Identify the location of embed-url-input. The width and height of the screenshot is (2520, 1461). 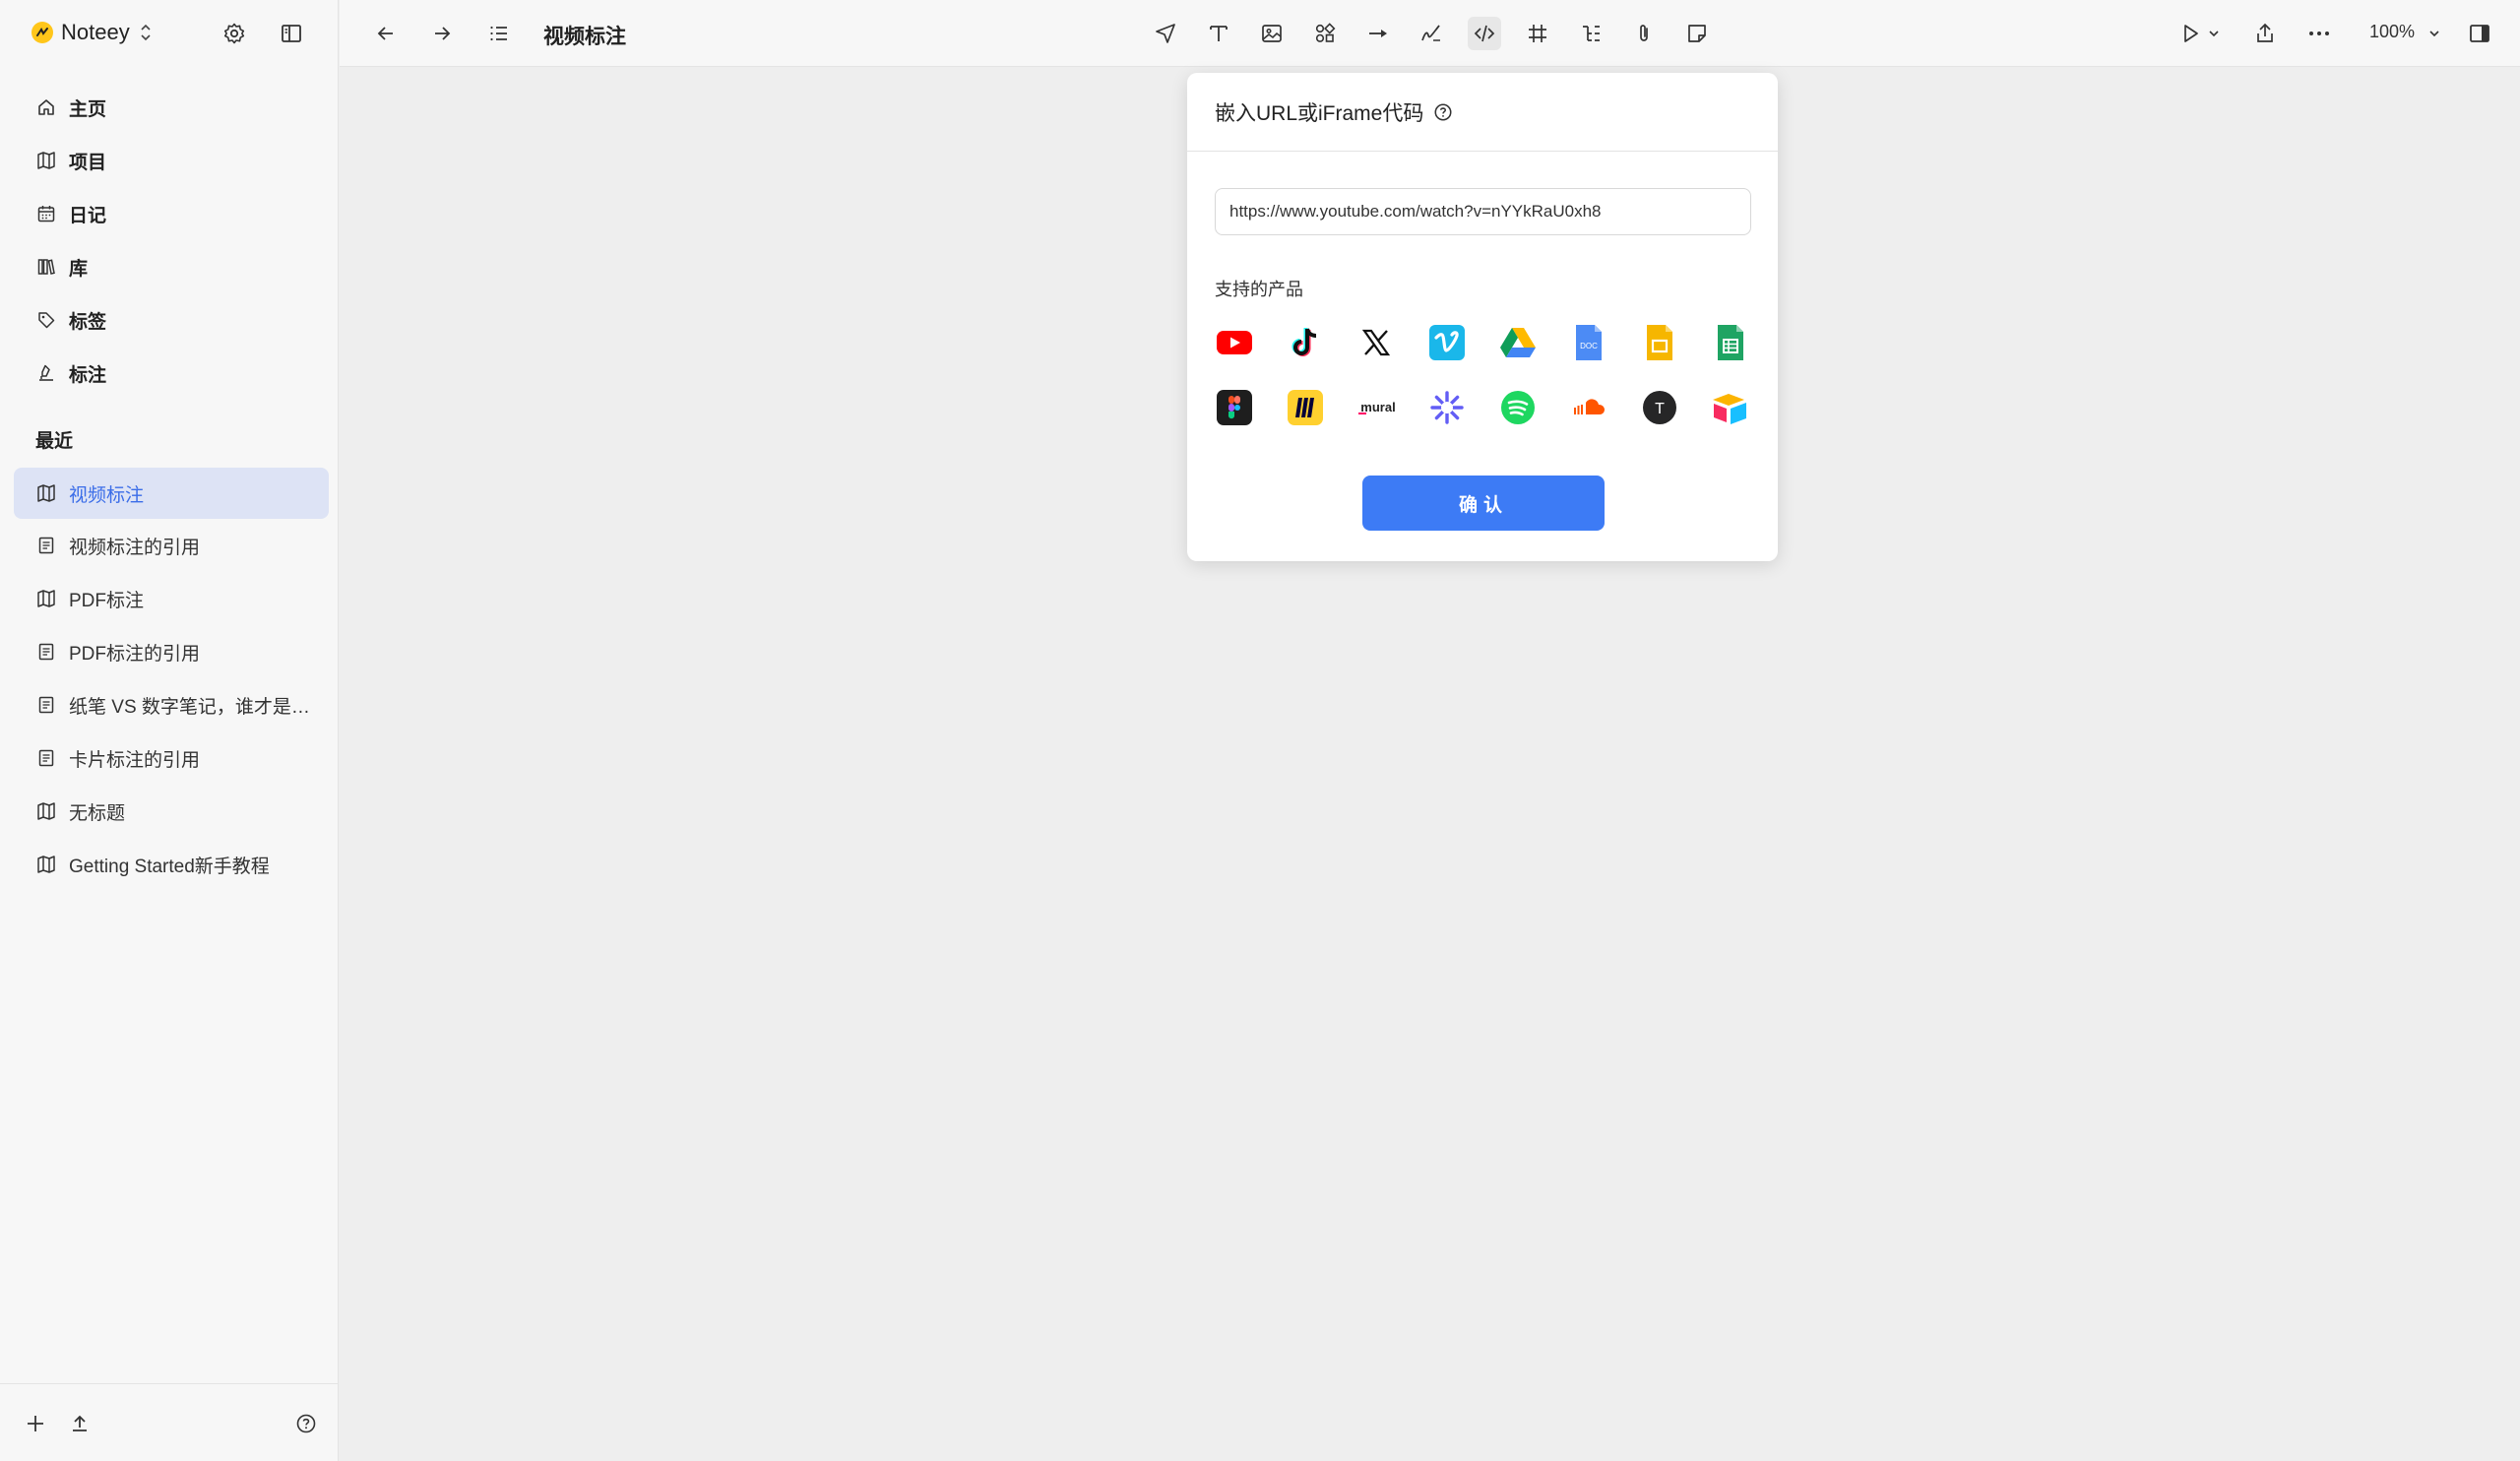
(1483, 211).